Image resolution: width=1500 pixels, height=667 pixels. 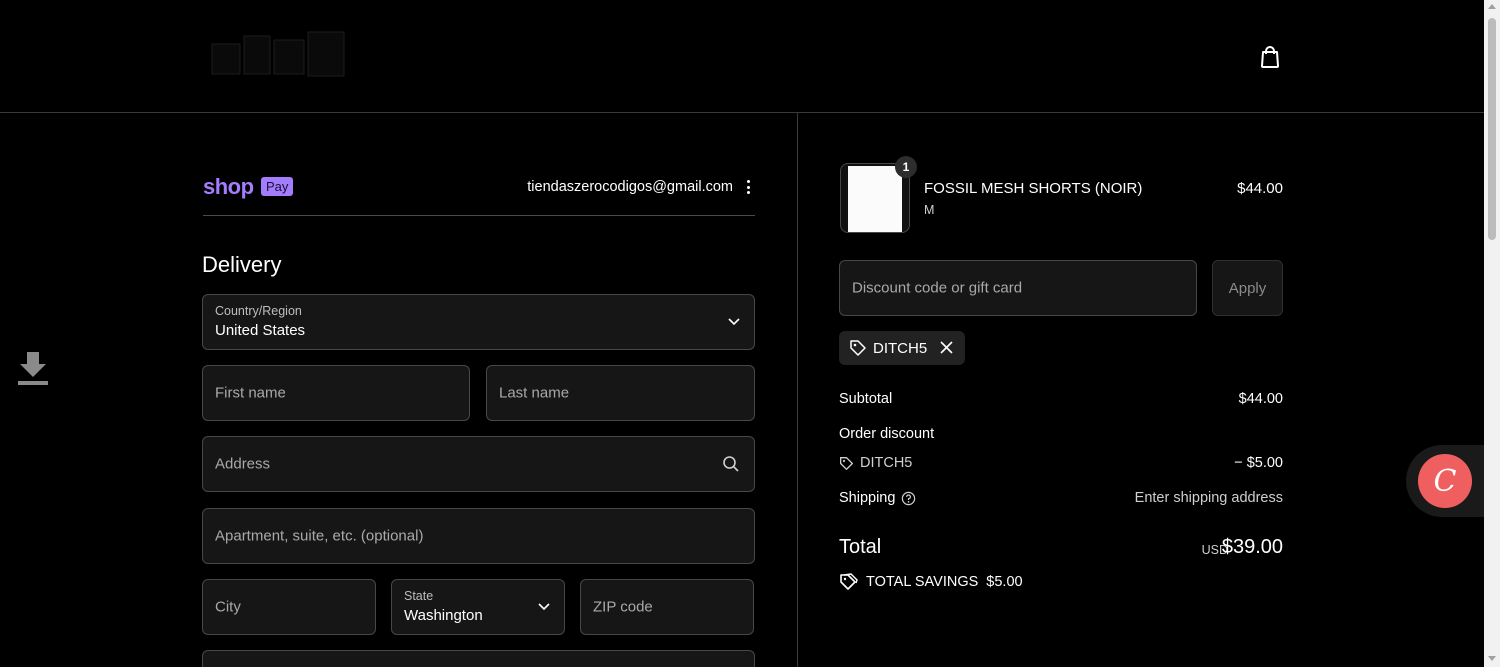 What do you see at coordinates (630, 187) in the screenshot?
I see `account-email: tiendaszerocodigos@gmail.com` at bounding box center [630, 187].